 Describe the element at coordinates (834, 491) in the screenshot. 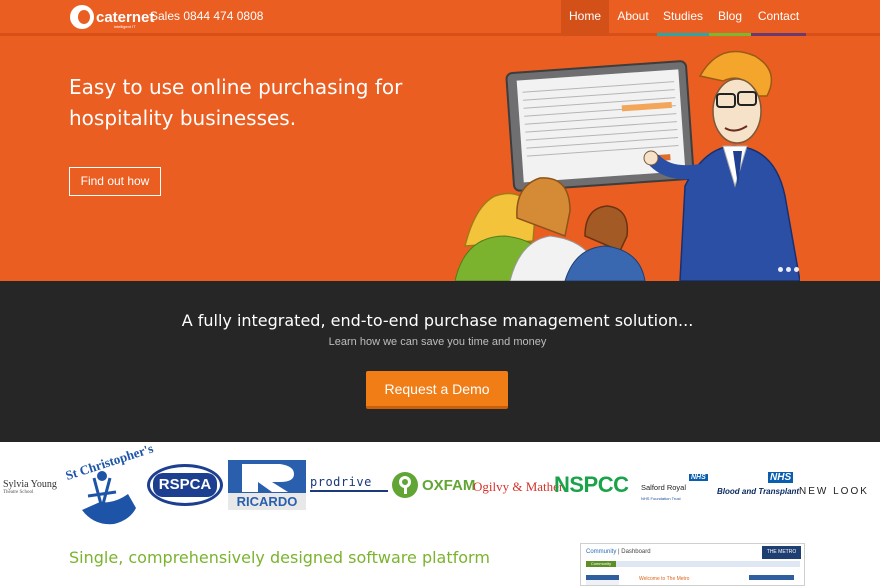

I see `logo-new-look-text: NEW LOOK` at that location.